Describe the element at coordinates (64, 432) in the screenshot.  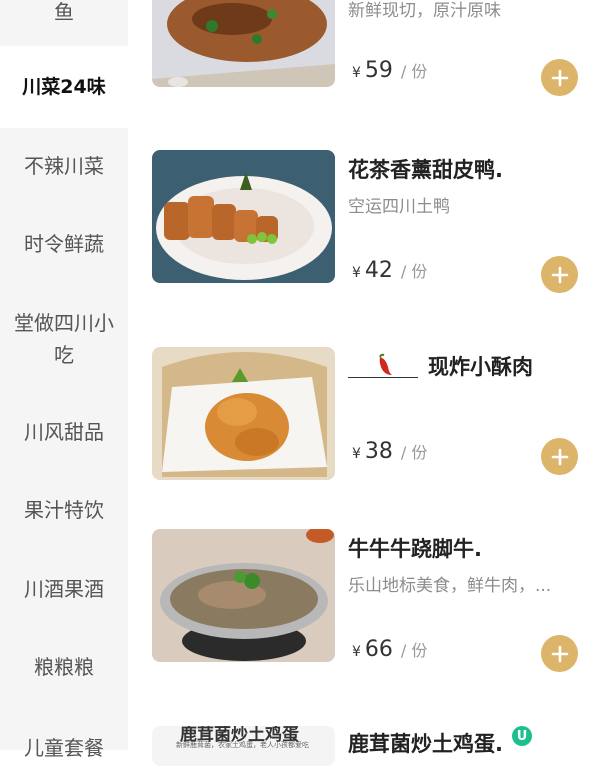
I see `sidebar-item-desserts: 川风甜品` at that location.